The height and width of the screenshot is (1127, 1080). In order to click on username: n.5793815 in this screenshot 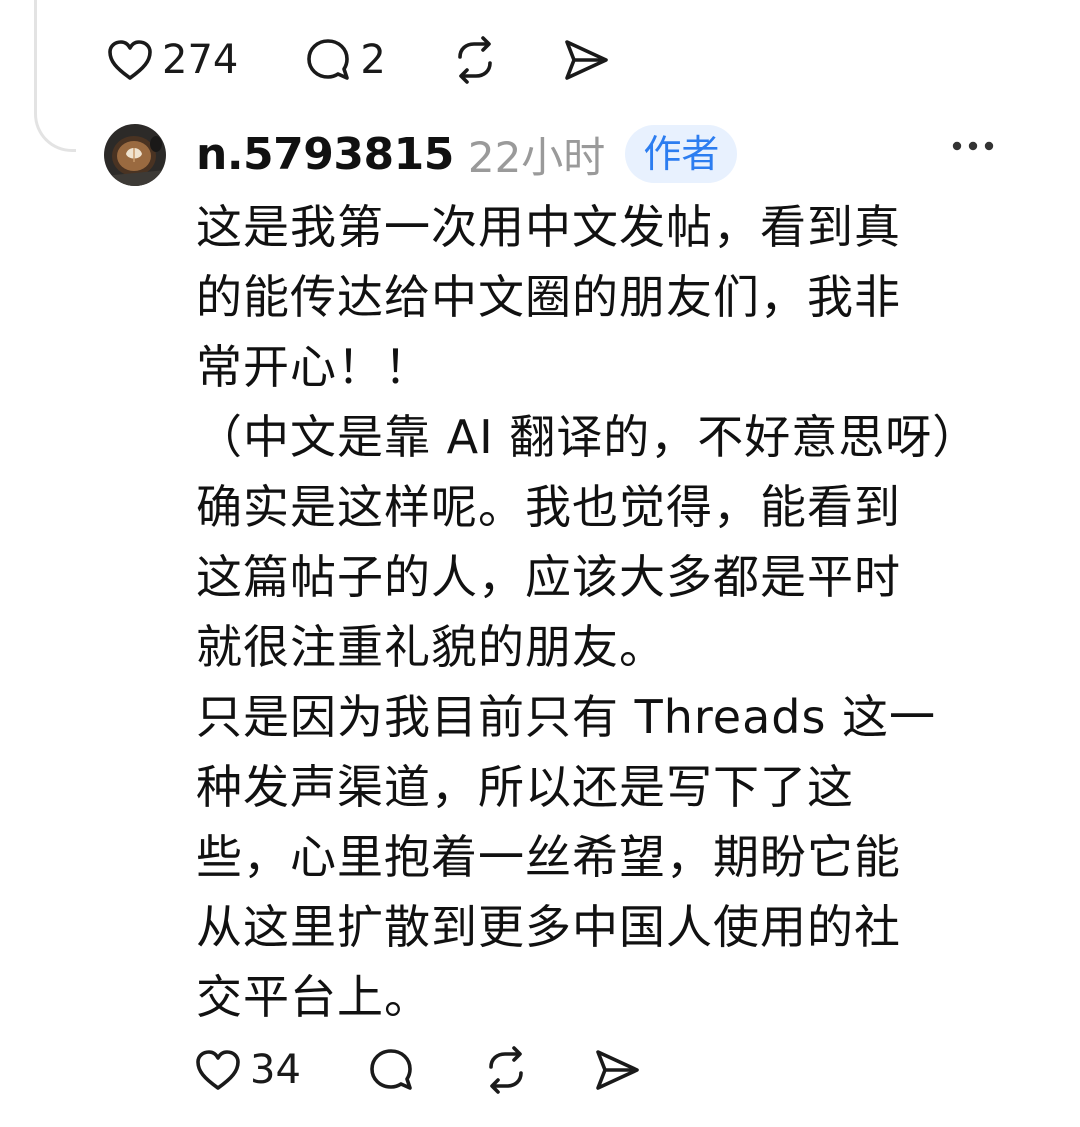, I will do `click(325, 154)`.